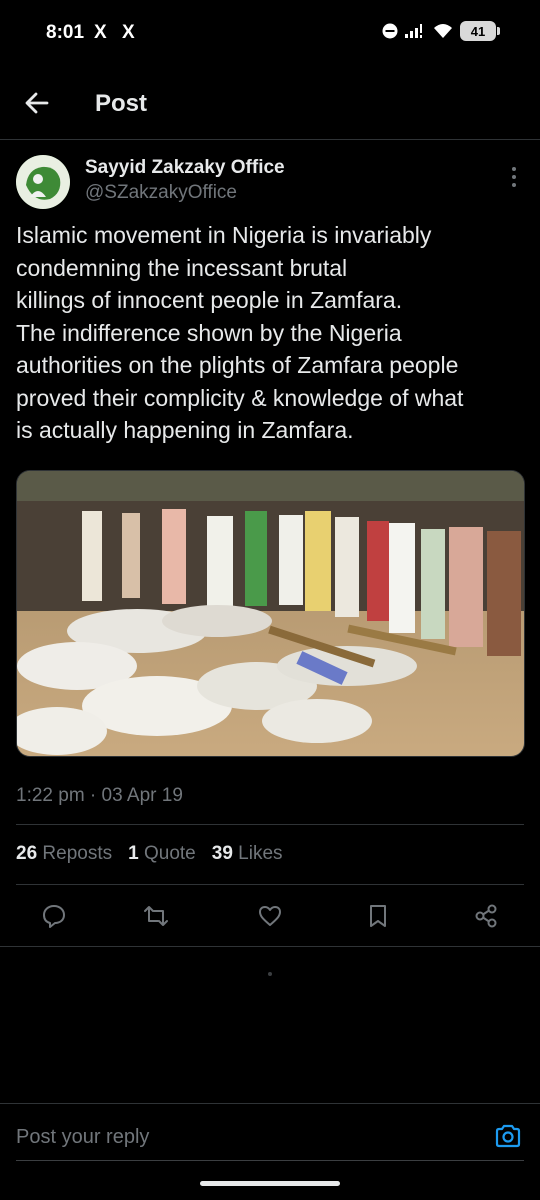 The width and height of the screenshot is (540, 1200). What do you see at coordinates (161, 193) in the screenshot?
I see `author-handle: @SZakzakyOffice` at bounding box center [161, 193].